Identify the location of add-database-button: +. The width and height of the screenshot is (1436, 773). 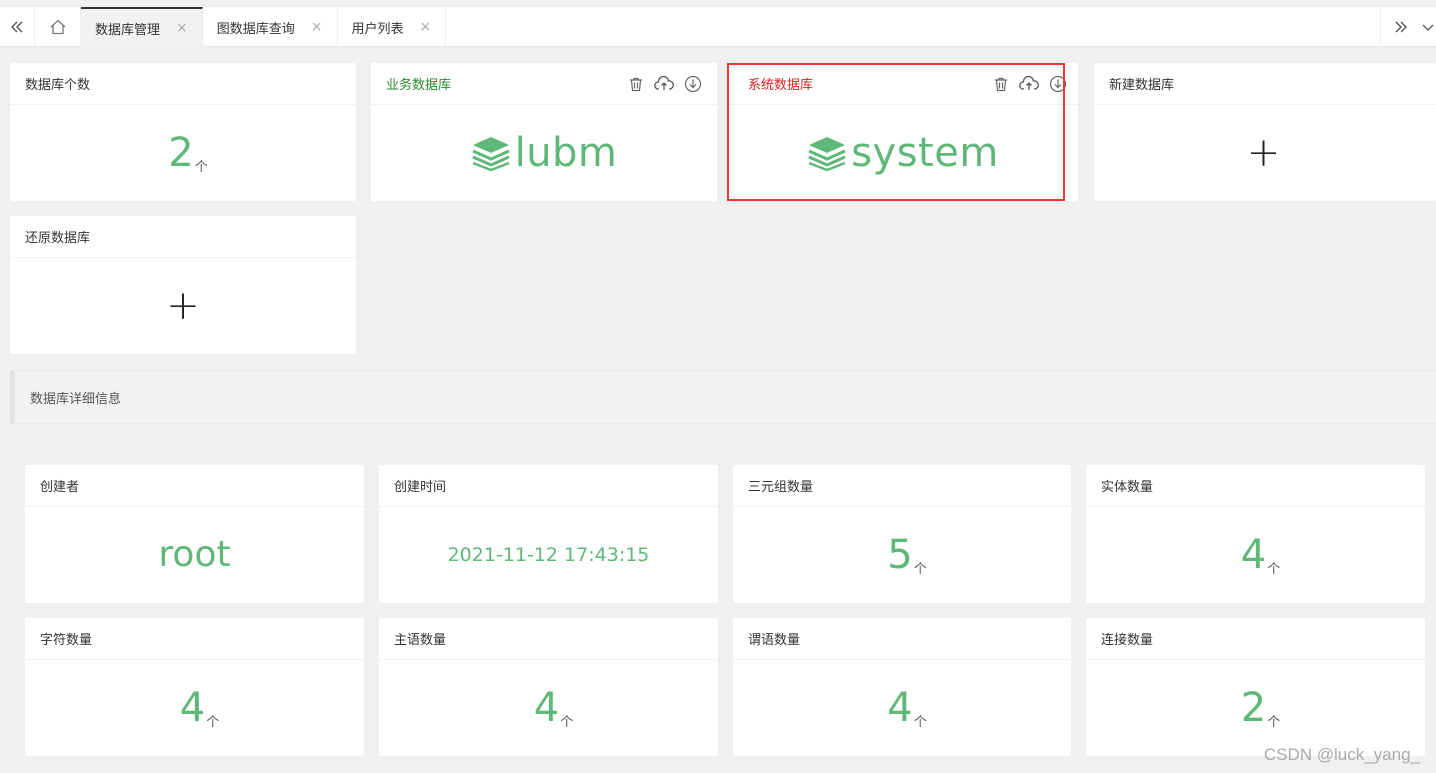
(1264, 153).